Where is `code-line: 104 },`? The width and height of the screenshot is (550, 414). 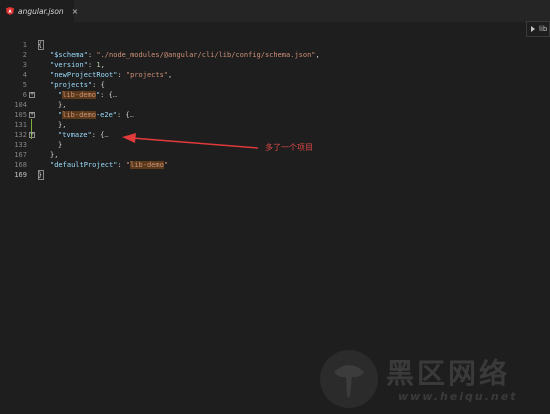 code-line: 104 }, is located at coordinates (275, 105).